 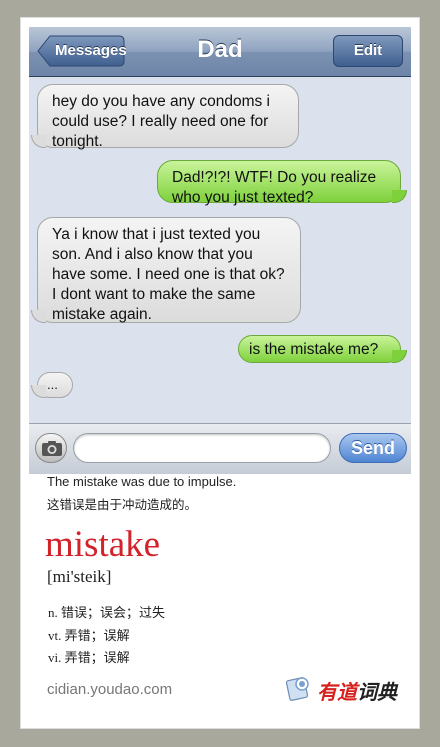 I want to click on headword: mistake, so click(x=103, y=544).